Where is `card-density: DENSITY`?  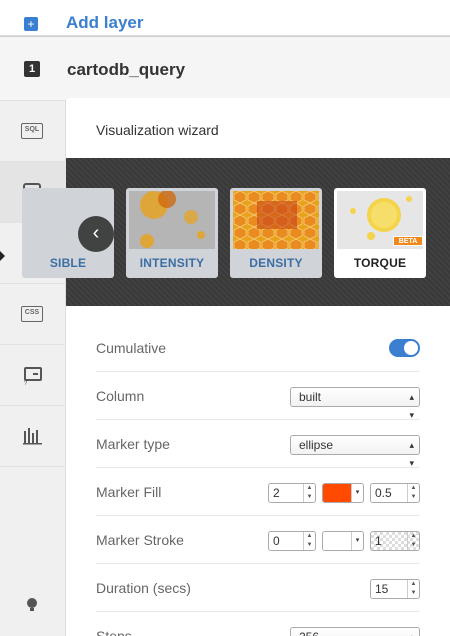
card-density: DENSITY is located at coordinates (276, 233).